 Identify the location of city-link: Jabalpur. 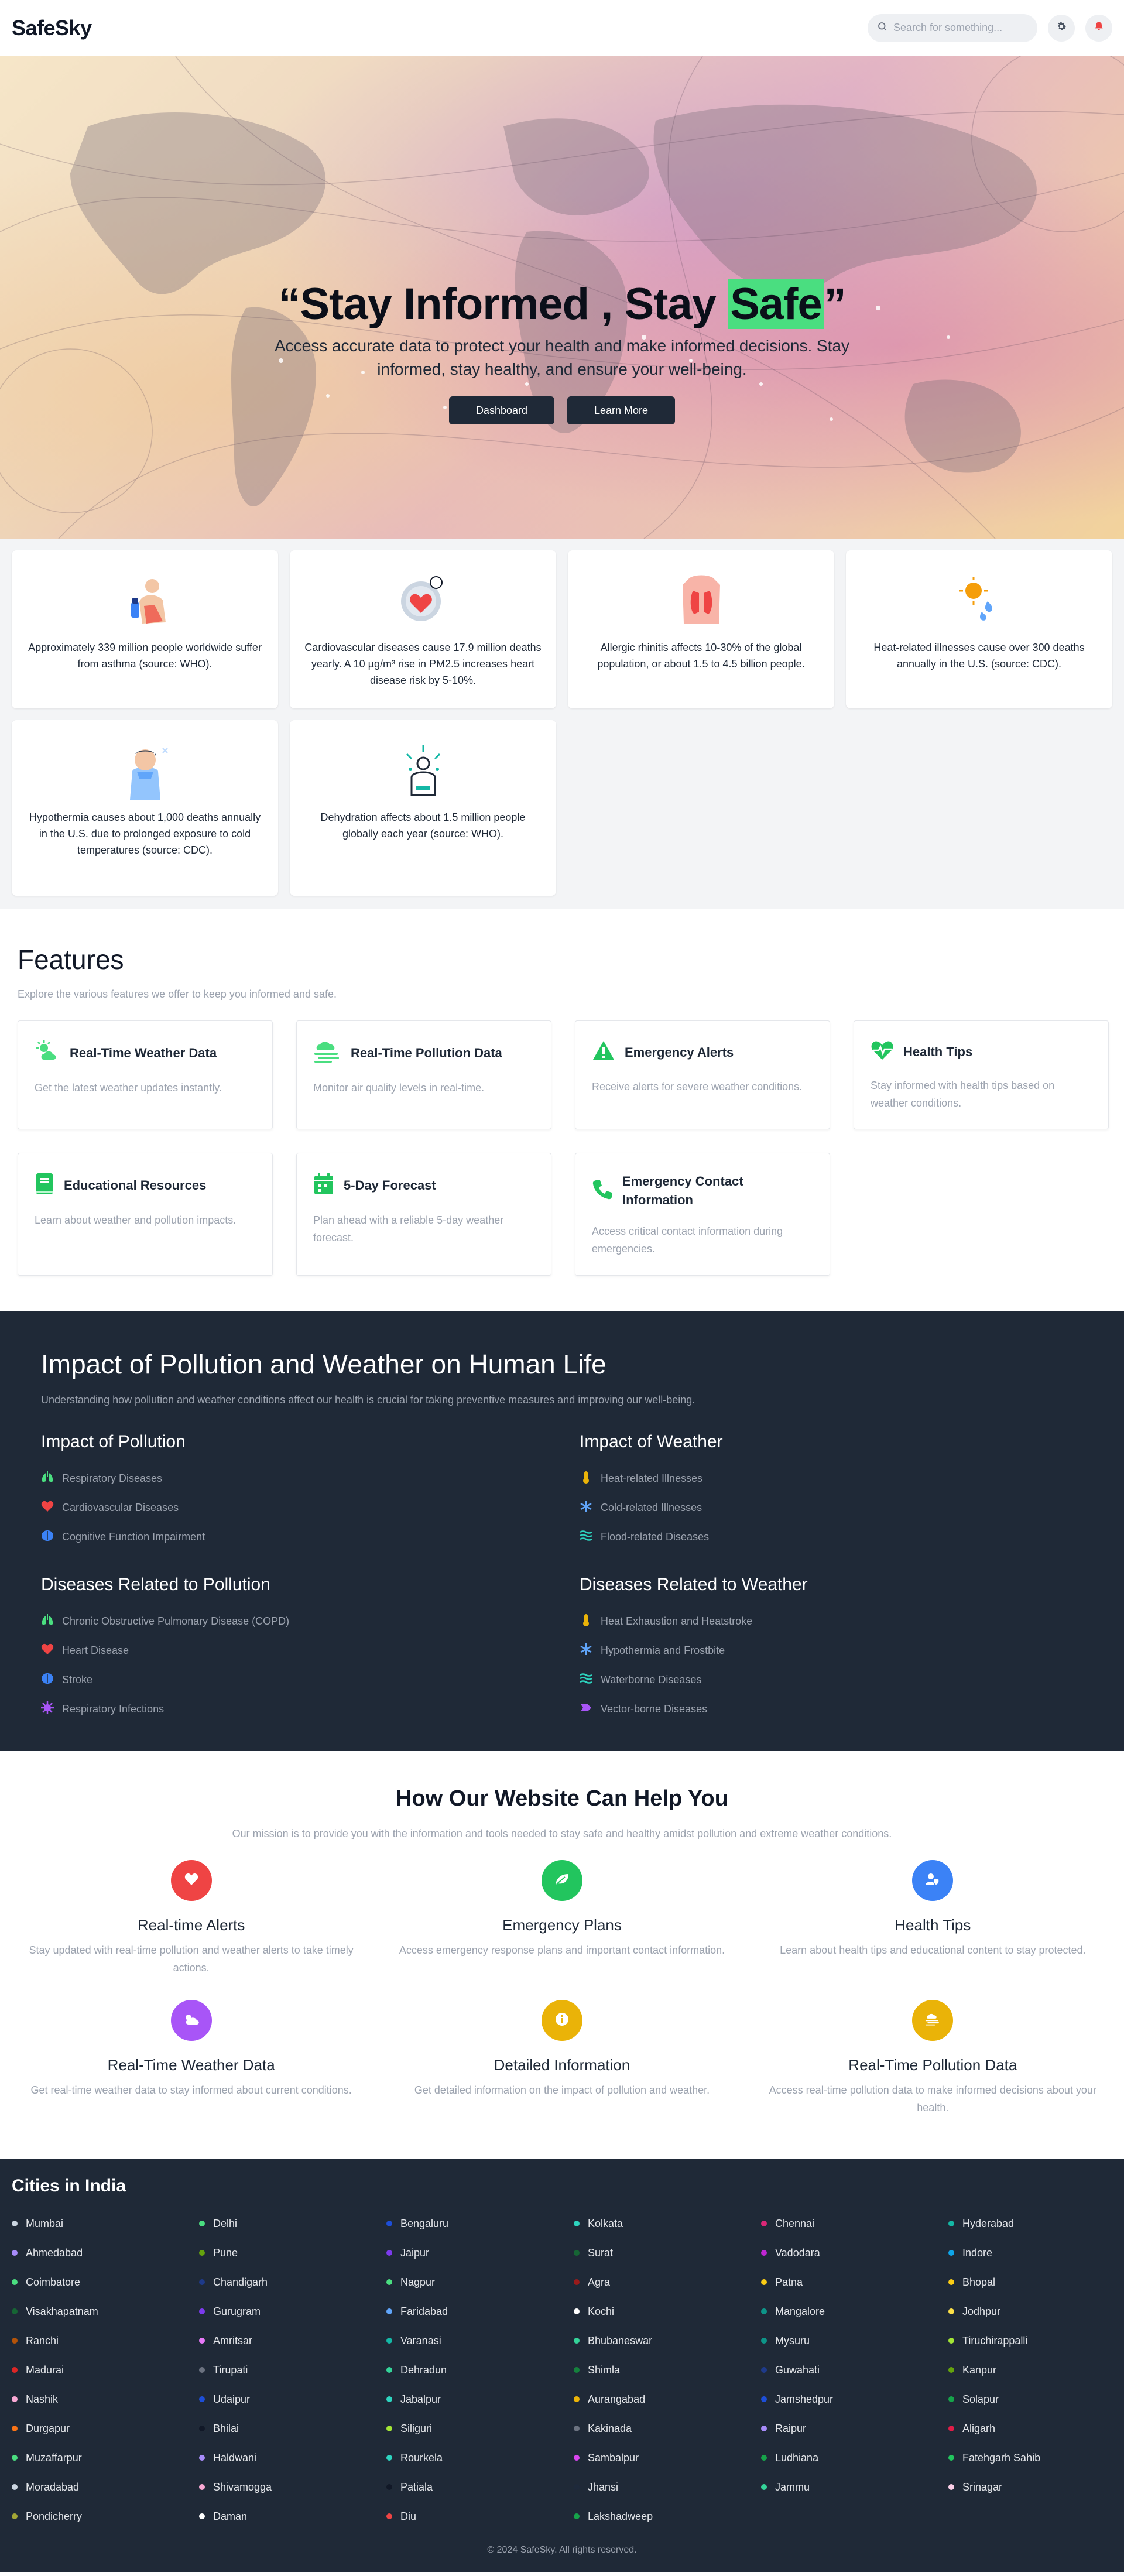
(480, 2399).